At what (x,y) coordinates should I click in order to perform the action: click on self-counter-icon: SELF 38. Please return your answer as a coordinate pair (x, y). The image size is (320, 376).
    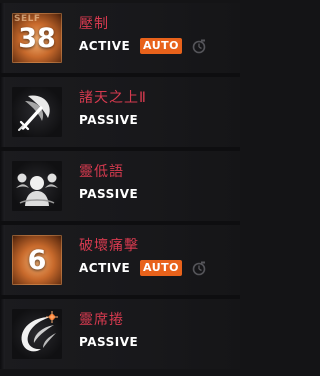
    Looking at the image, I should click on (37, 38).